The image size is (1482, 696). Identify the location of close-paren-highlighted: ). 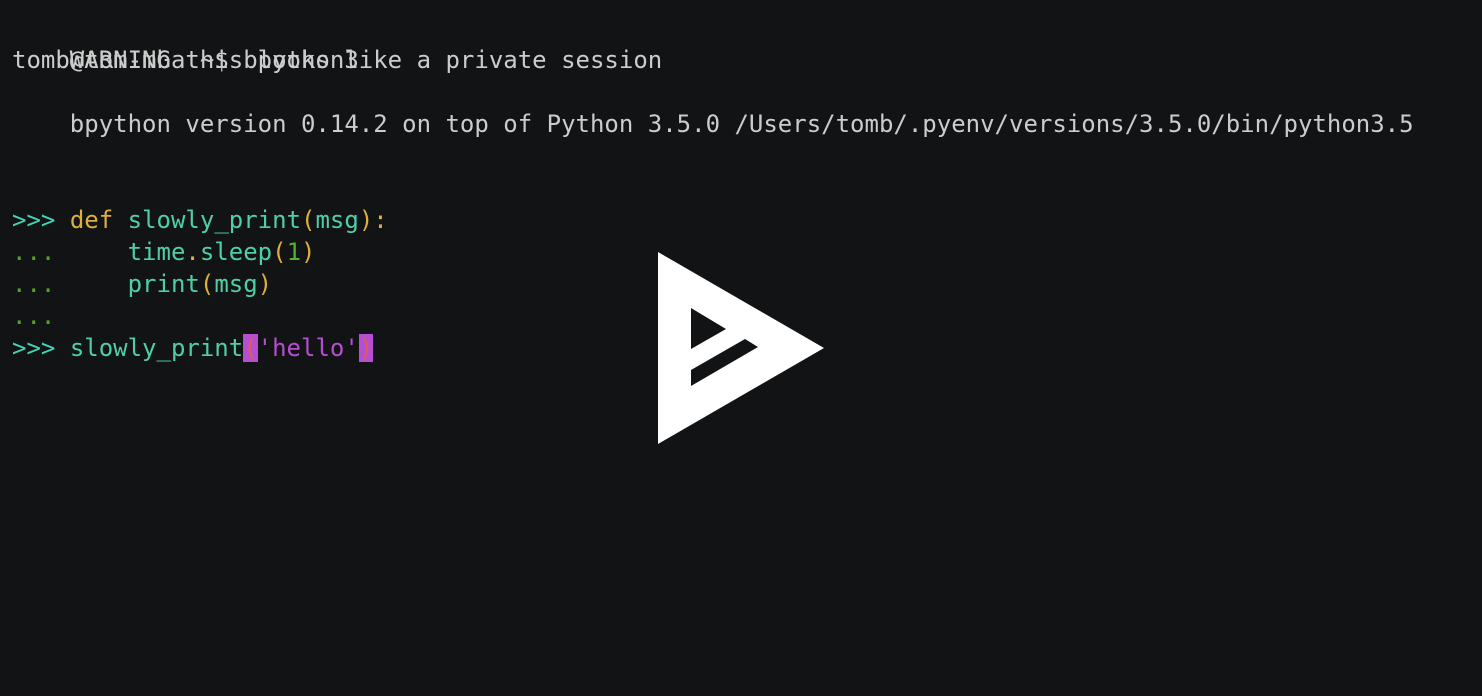
(366, 348).